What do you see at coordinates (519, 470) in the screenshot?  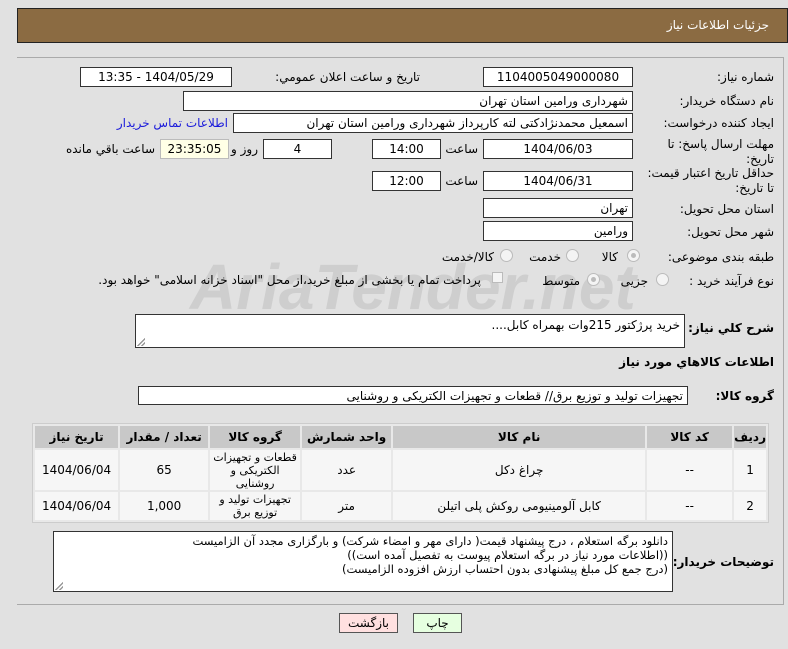 I see `cell-name: چراغ دکل` at bounding box center [519, 470].